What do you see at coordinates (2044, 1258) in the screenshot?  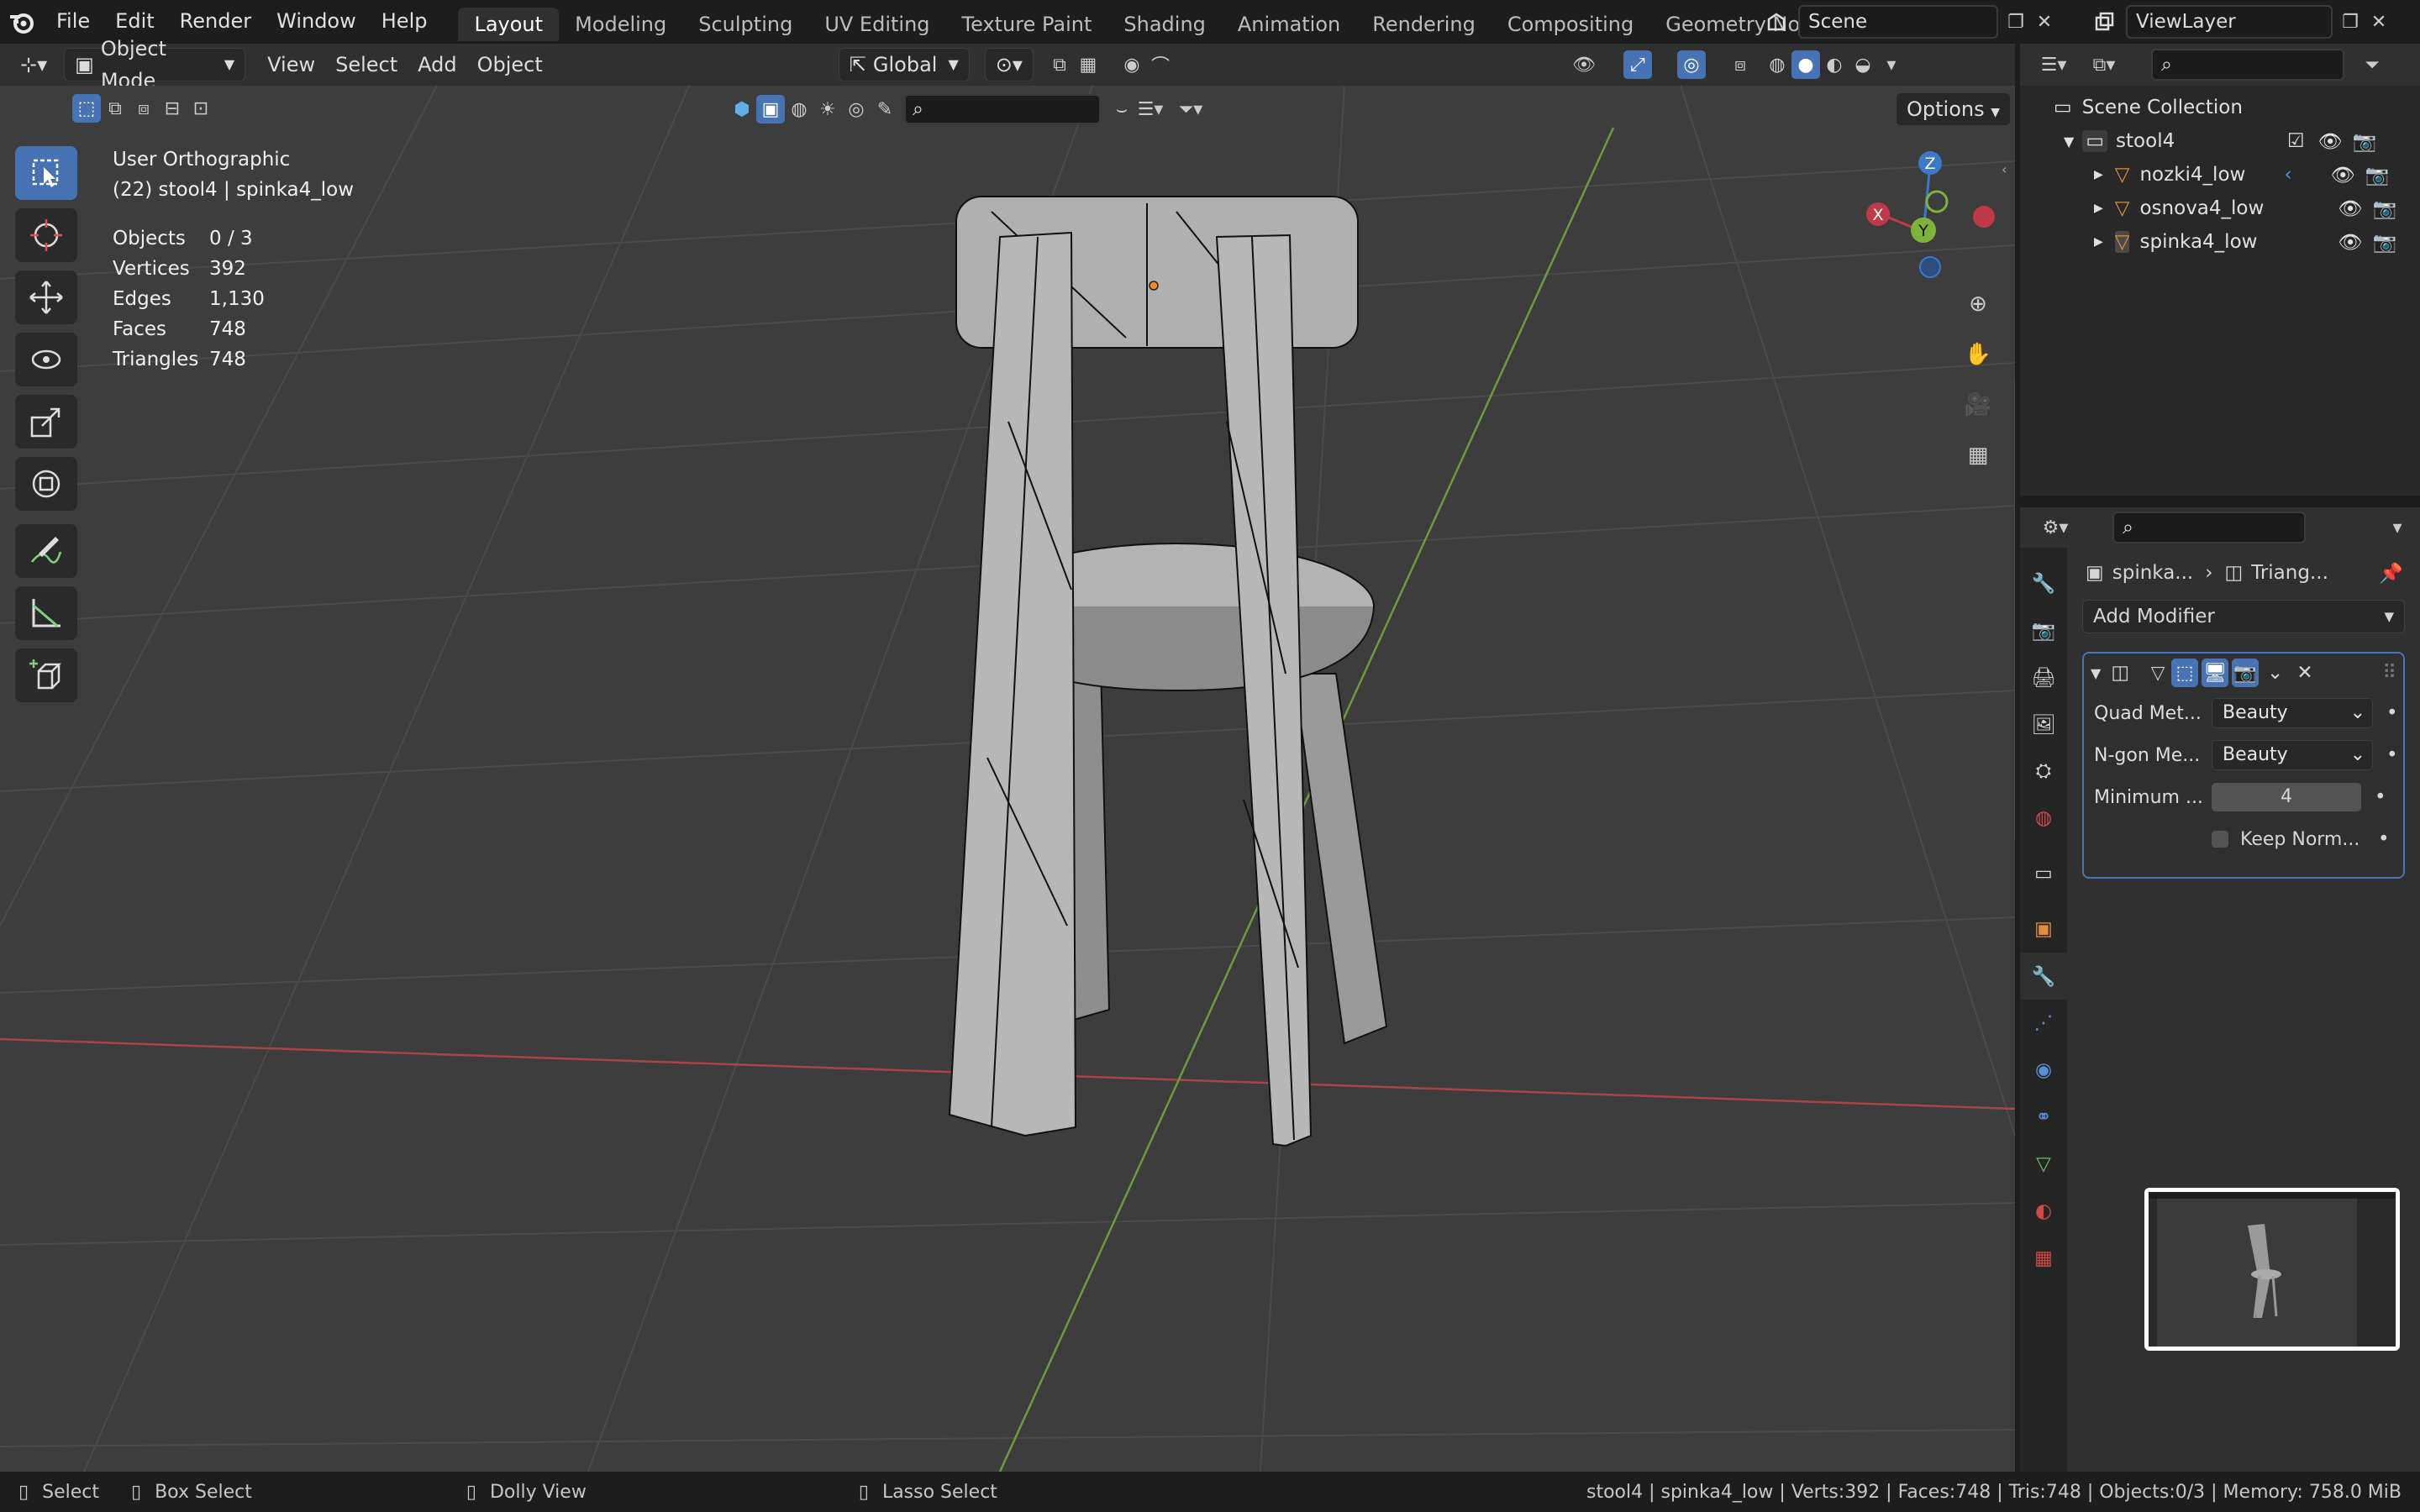 I see `texture-tab-icon: ▦` at bounding box center [2044, 1258].